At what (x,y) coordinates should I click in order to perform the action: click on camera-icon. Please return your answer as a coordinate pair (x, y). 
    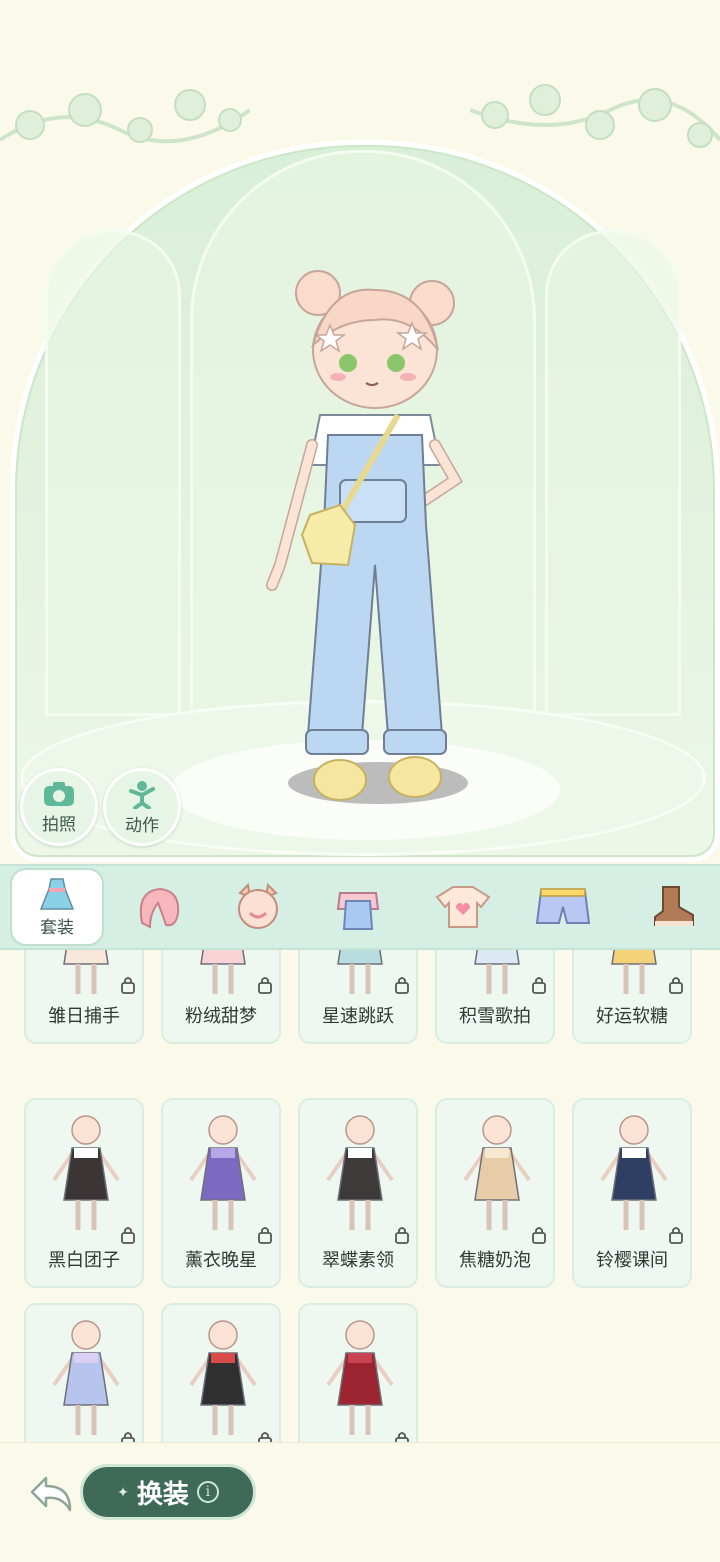
    Looking at the image, I should click on (59, 793).